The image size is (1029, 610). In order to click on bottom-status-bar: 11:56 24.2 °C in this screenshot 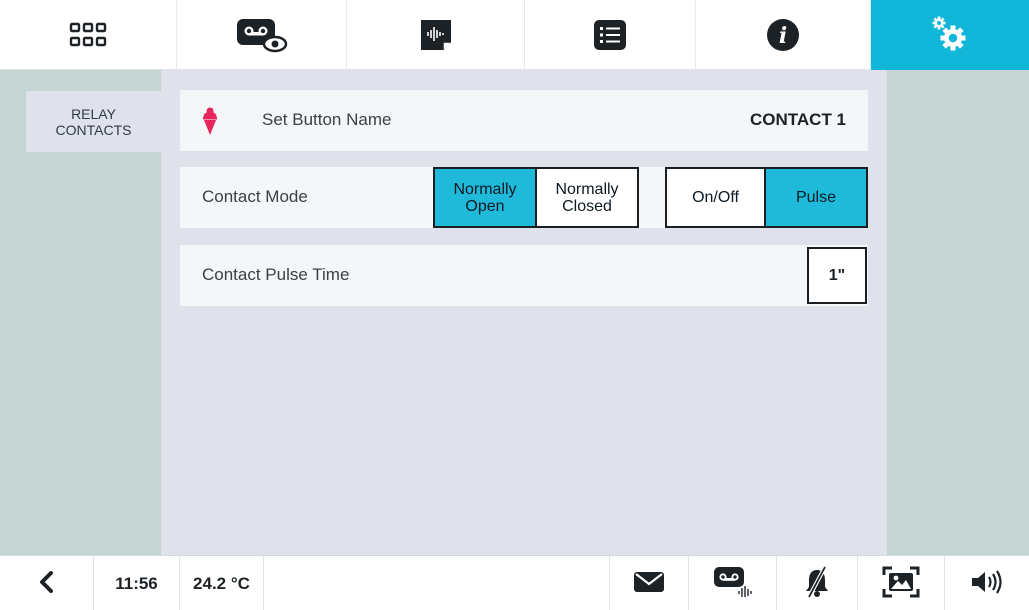, I will do `click(514, 582)`.